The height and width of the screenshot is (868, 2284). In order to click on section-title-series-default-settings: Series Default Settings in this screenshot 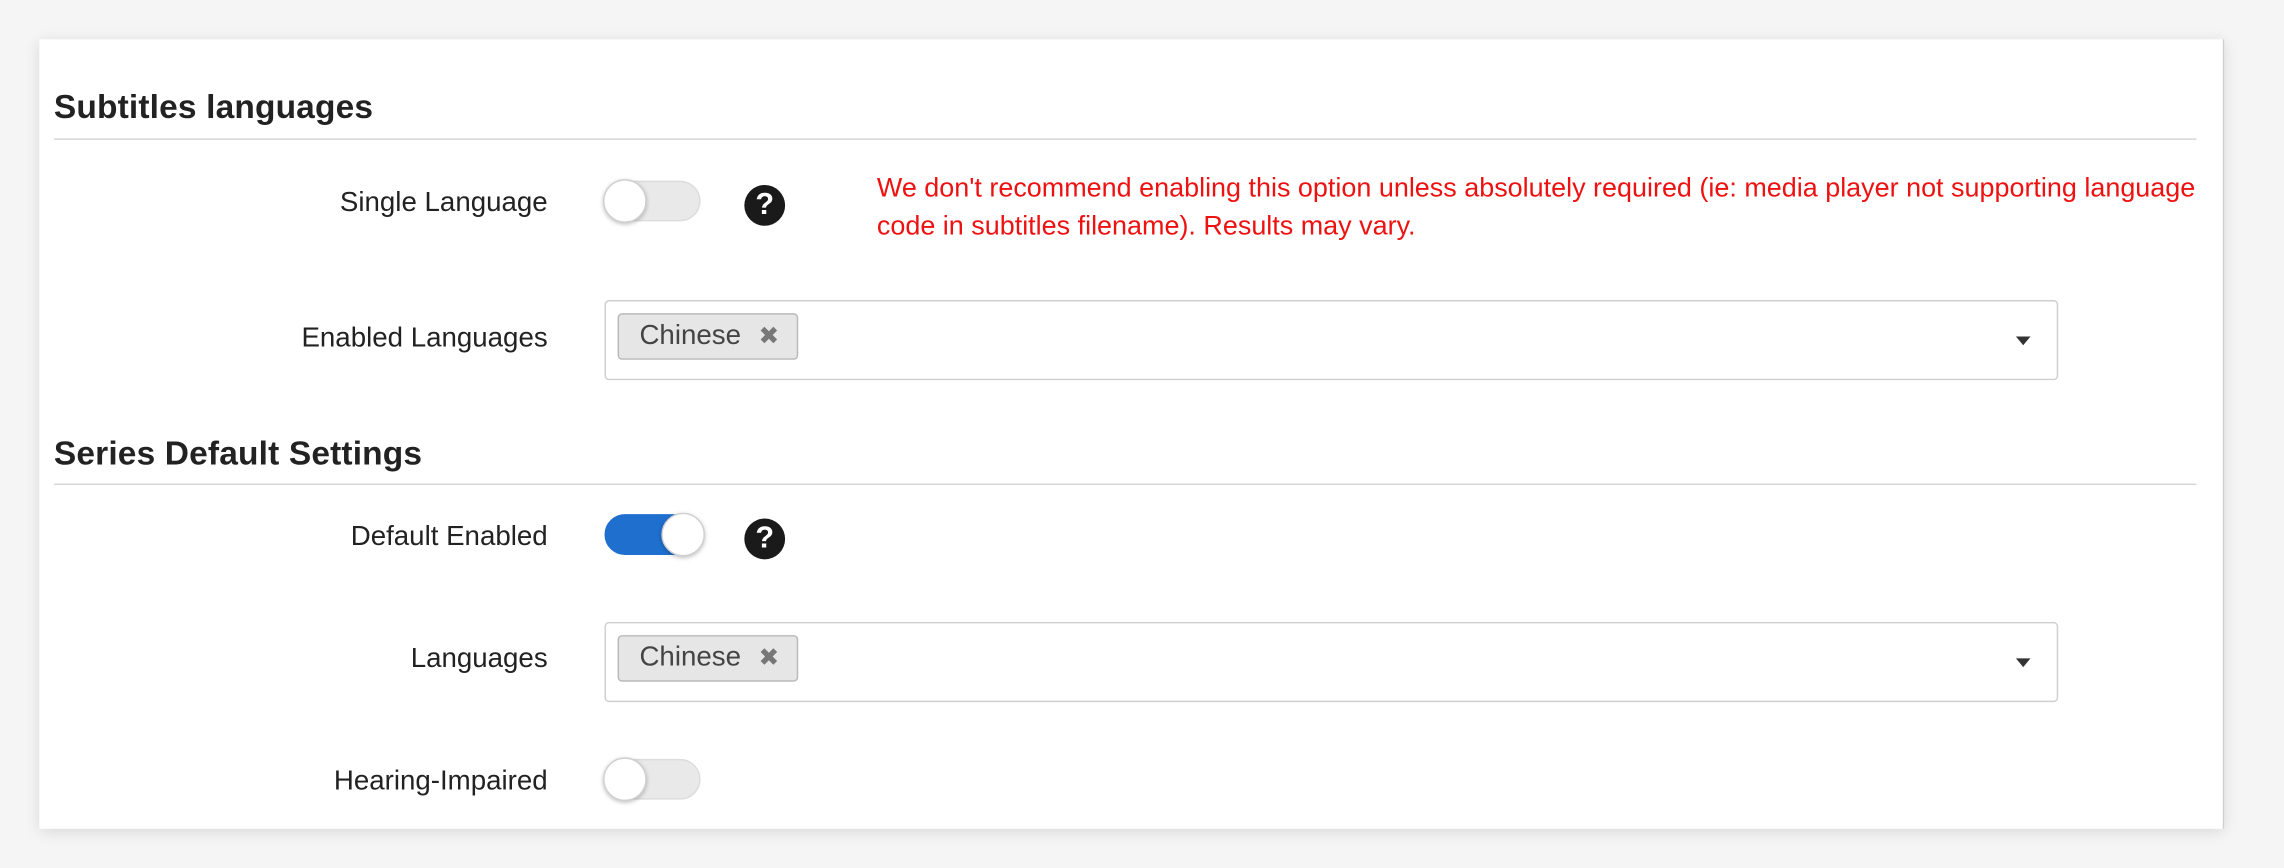, I will do `click(238, 453)`.